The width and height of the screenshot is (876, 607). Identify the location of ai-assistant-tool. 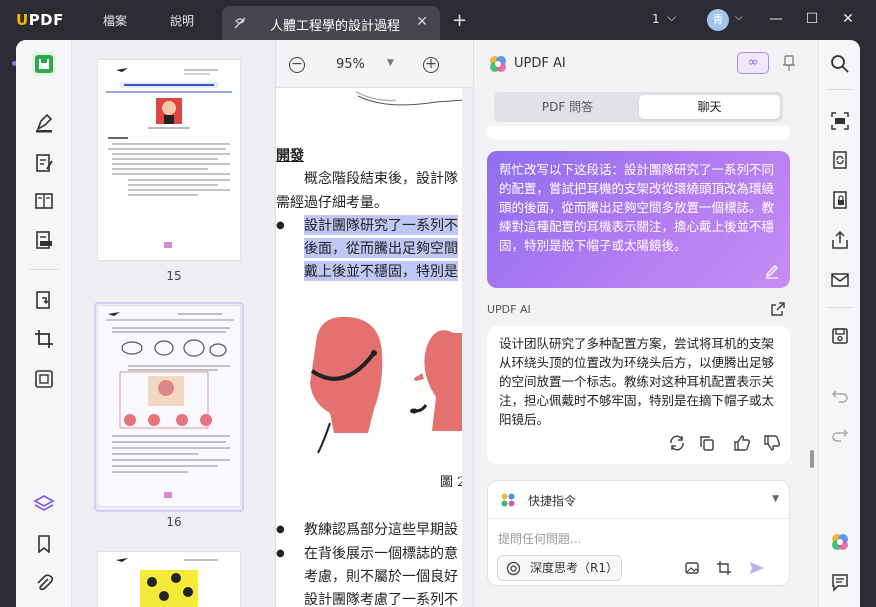
(840, 542).